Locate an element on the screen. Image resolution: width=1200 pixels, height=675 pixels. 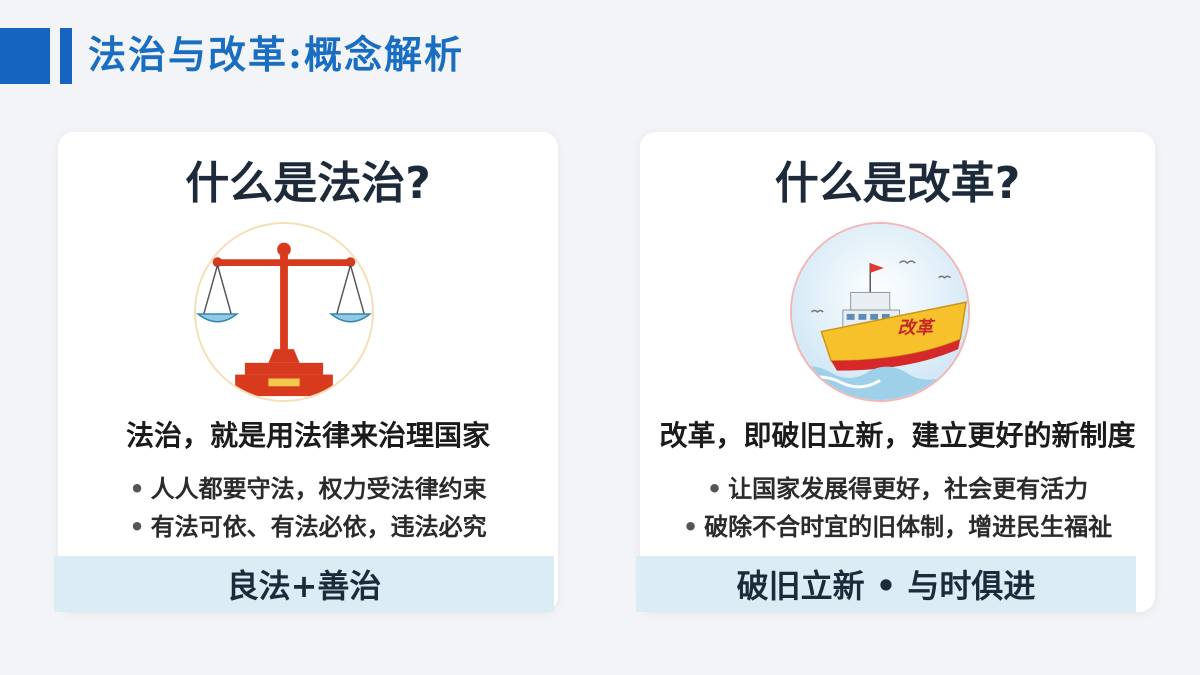
list-item: • 有法可依、有法必依，违法必究 is located at coordinates (308, 527).